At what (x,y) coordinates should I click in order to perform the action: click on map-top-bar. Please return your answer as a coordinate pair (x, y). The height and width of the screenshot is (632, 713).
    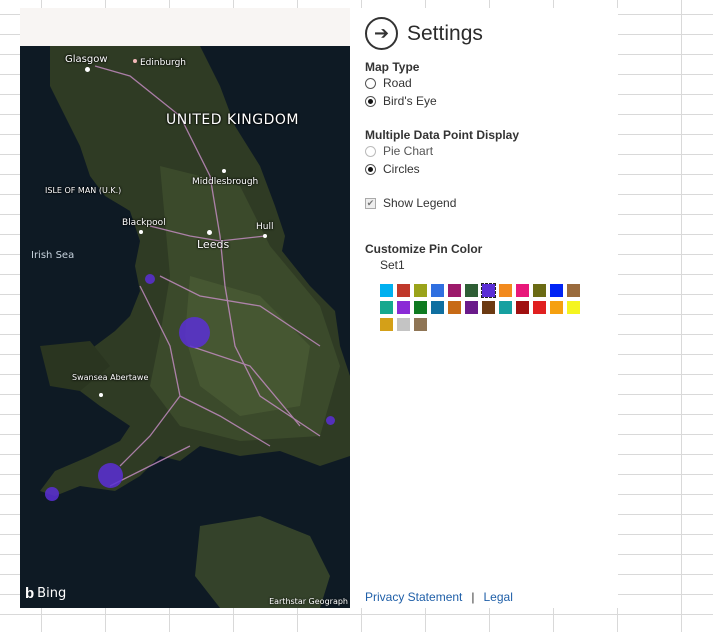
    Looking at the image, I should click on (185, 27).